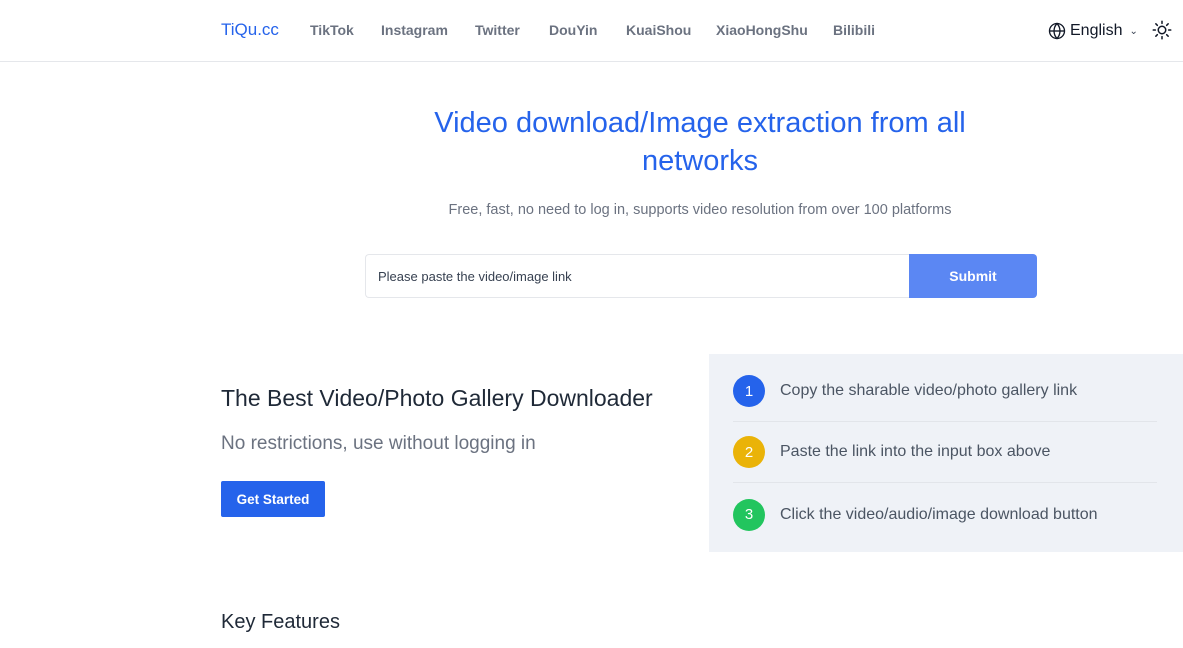  Describe the element at coordinates (854, 30) in the screenshot. I see `nav-link-bilibili: Bilibili` at that location.